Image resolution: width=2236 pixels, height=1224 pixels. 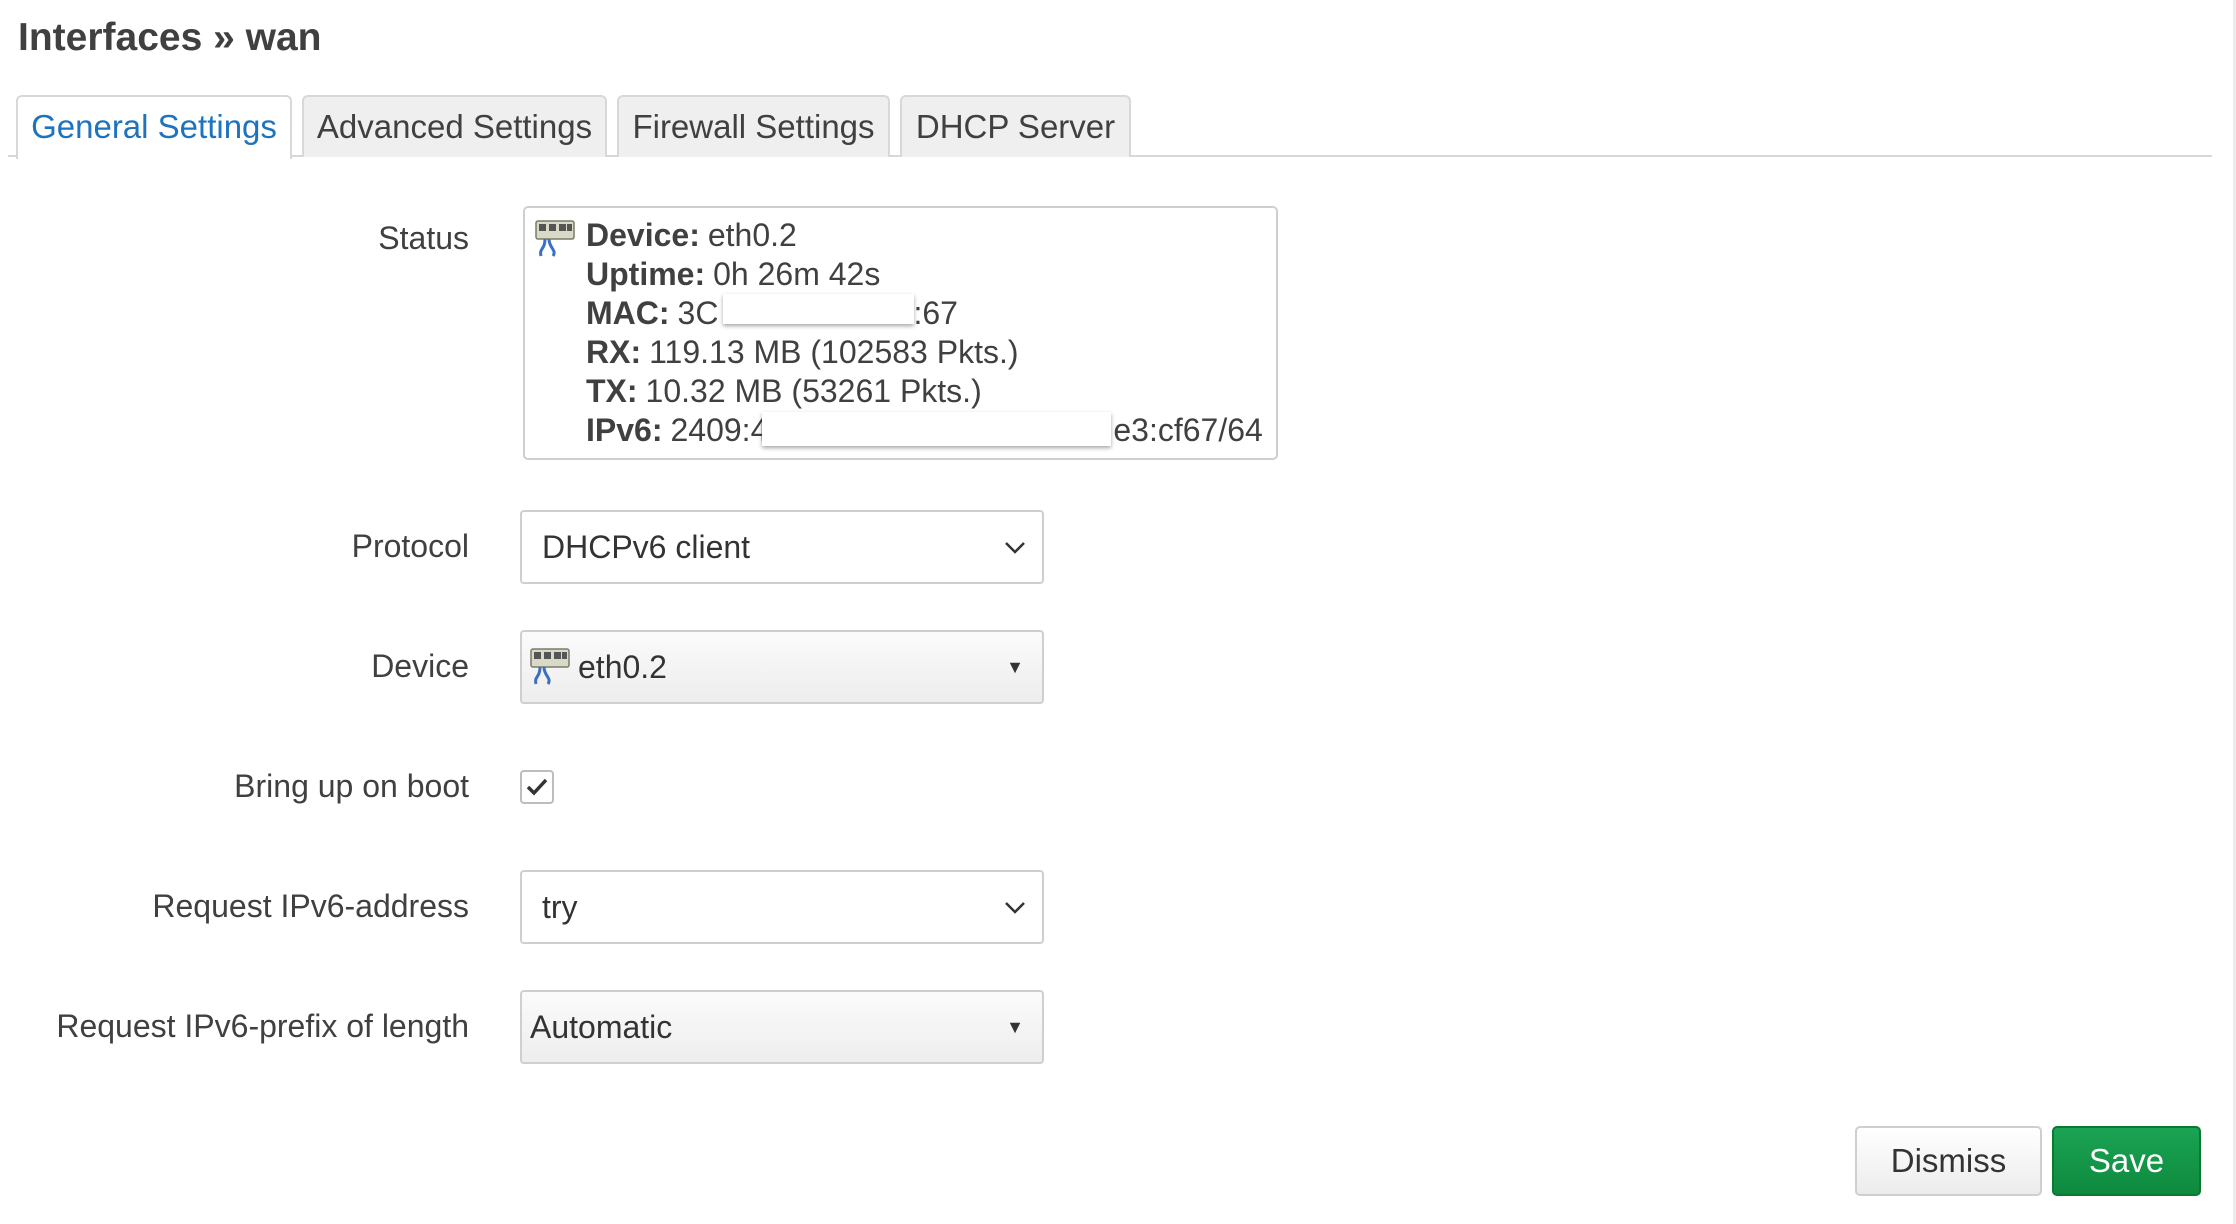 What do you see at coordinates (733, 274) in the screenshot?
I see `status-uptime: Uptime: 0h 26m 42s` at bounding box center [733, 274].